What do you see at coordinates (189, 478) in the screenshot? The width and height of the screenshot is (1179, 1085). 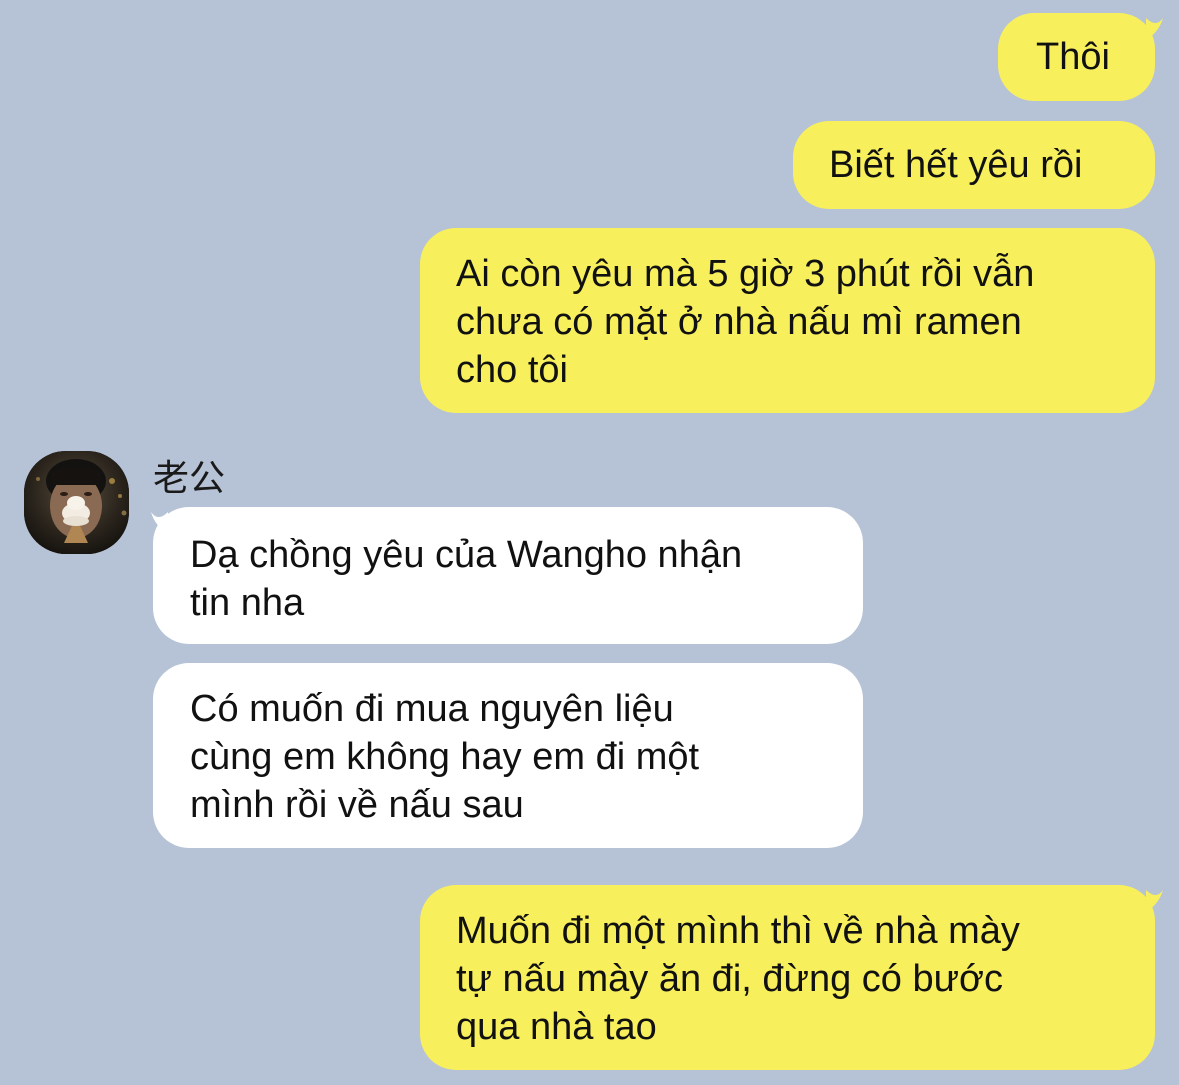 I see `sender-name: 老公` at bounding box center [189, 478].